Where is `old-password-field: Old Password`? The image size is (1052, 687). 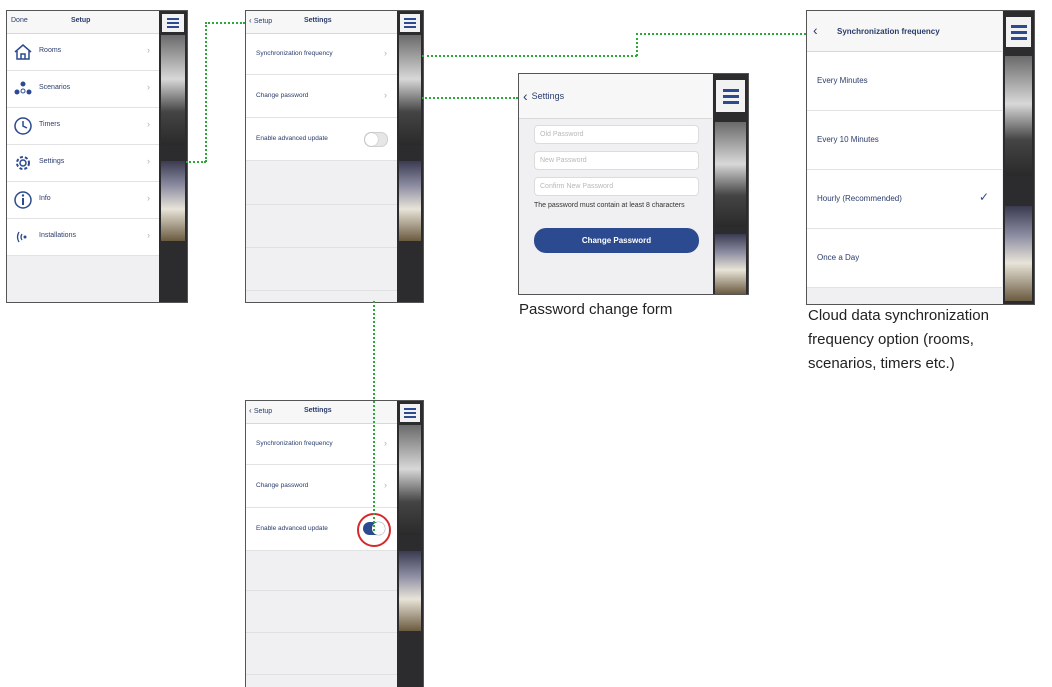
old-password-field: Old Password is located at coordinates (616, 134).